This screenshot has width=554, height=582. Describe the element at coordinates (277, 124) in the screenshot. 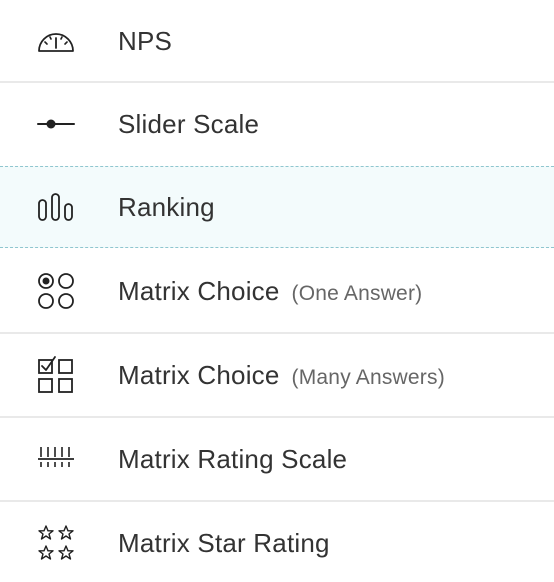

I see `question-type-slider-scale: Slider Scale` at that location.